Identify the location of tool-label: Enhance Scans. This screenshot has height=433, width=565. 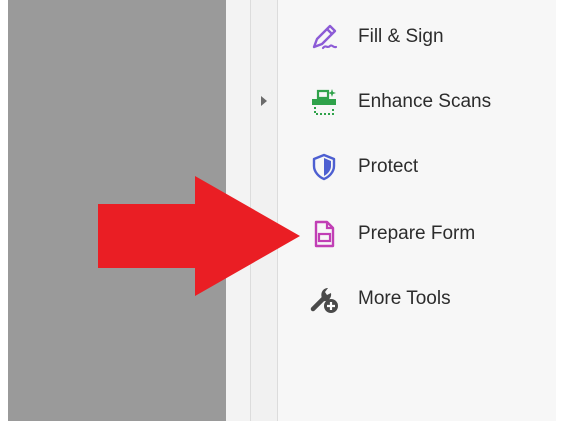
(425, 101).